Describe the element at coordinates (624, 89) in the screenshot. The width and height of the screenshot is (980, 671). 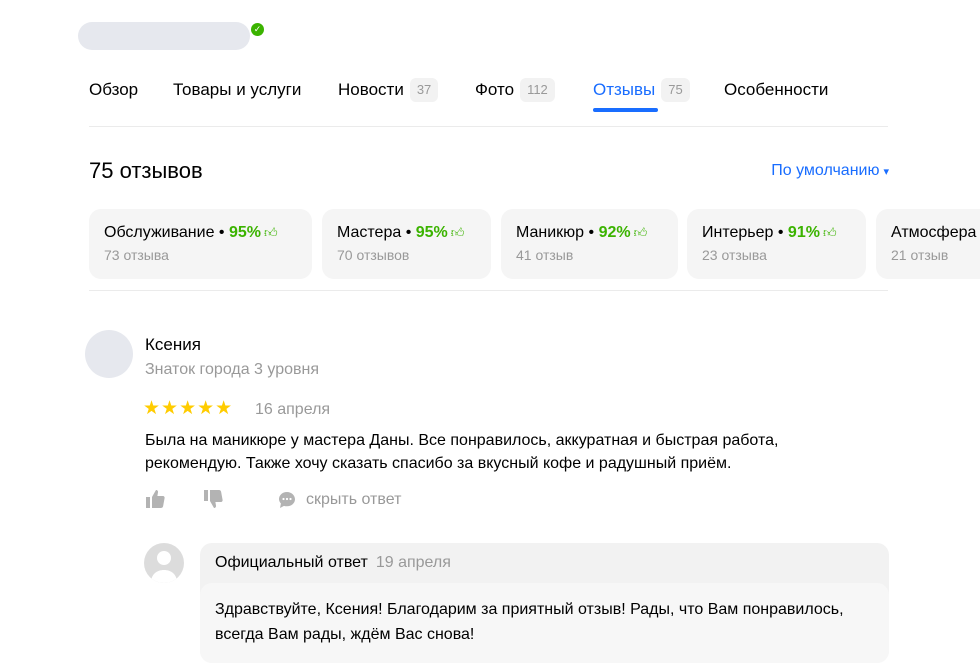
I see `tab-label: Отзывы` at that location.